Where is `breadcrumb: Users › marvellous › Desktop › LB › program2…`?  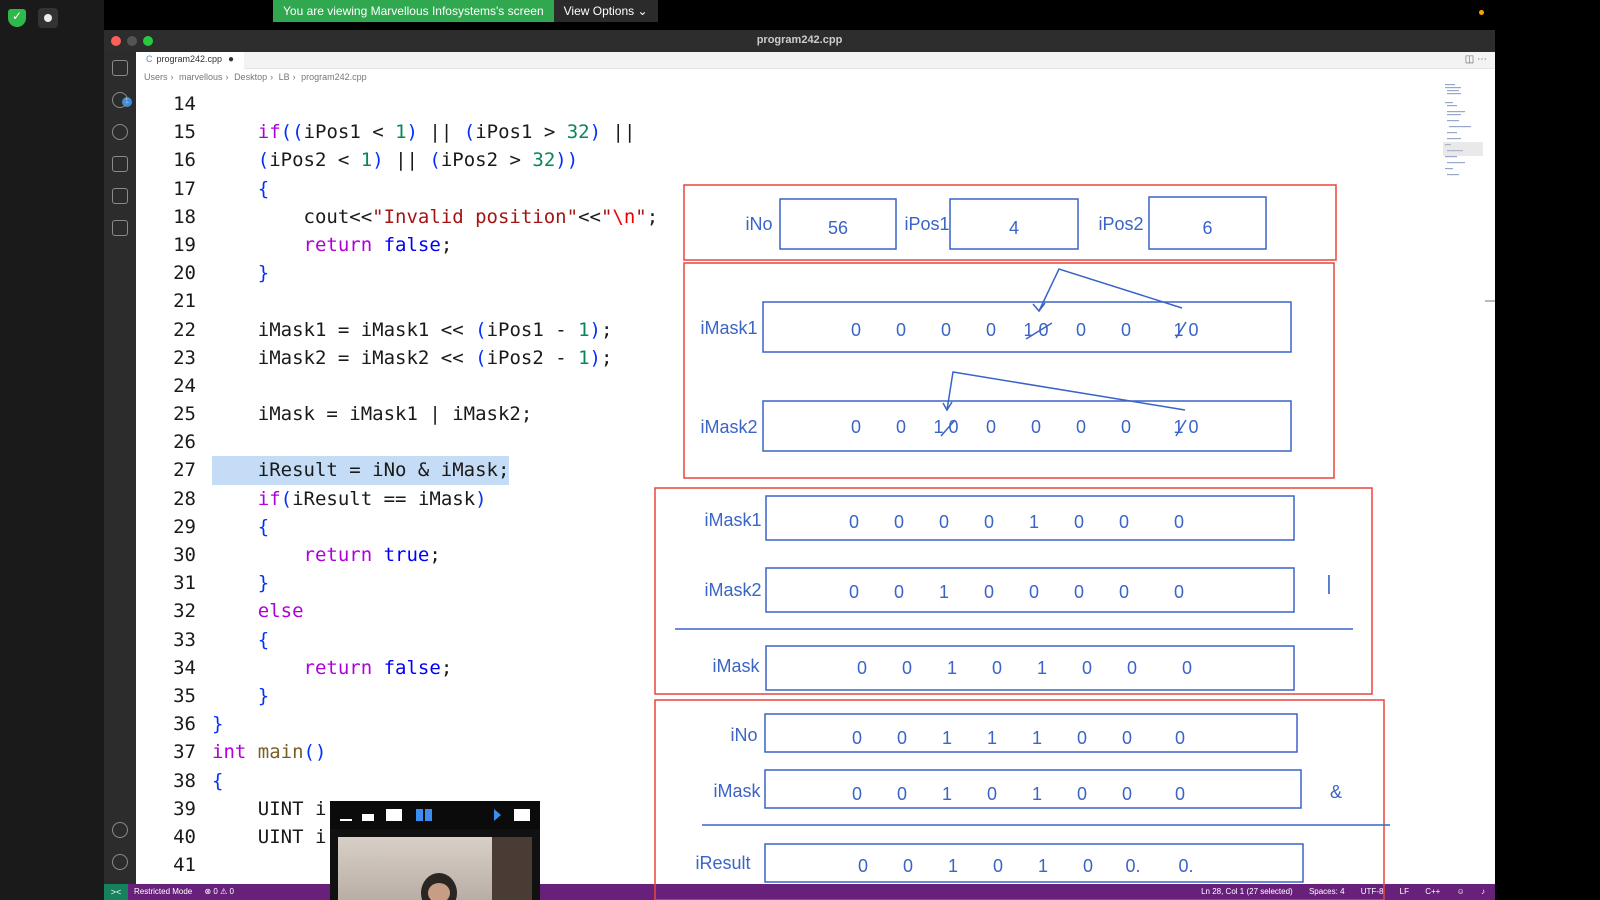 breadcrumb: Users › marvellous › Desktop › LB › program2… is located at coordinates (255, 77).